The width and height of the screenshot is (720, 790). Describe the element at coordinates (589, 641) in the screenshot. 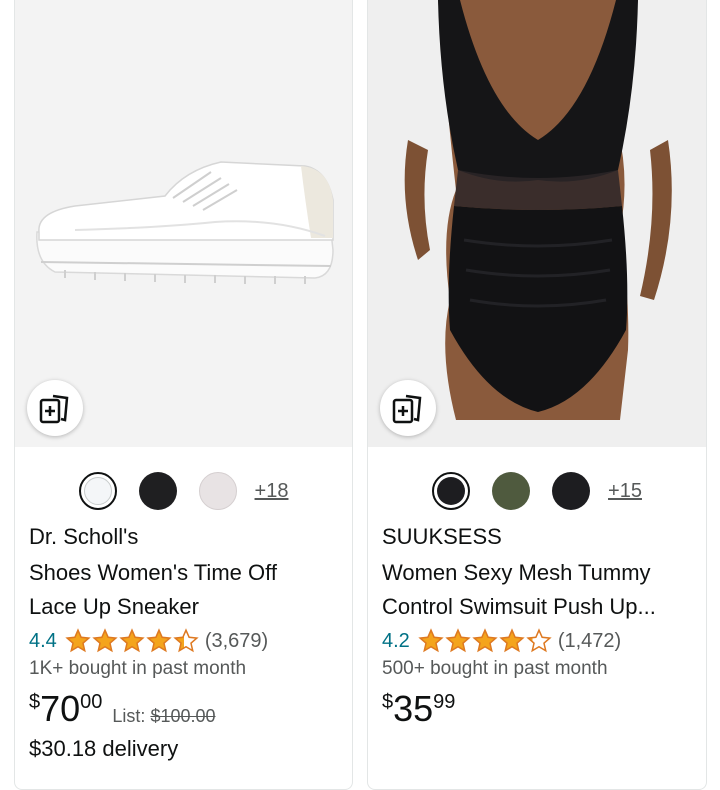

I see `review-count: (1,472)` at that location.